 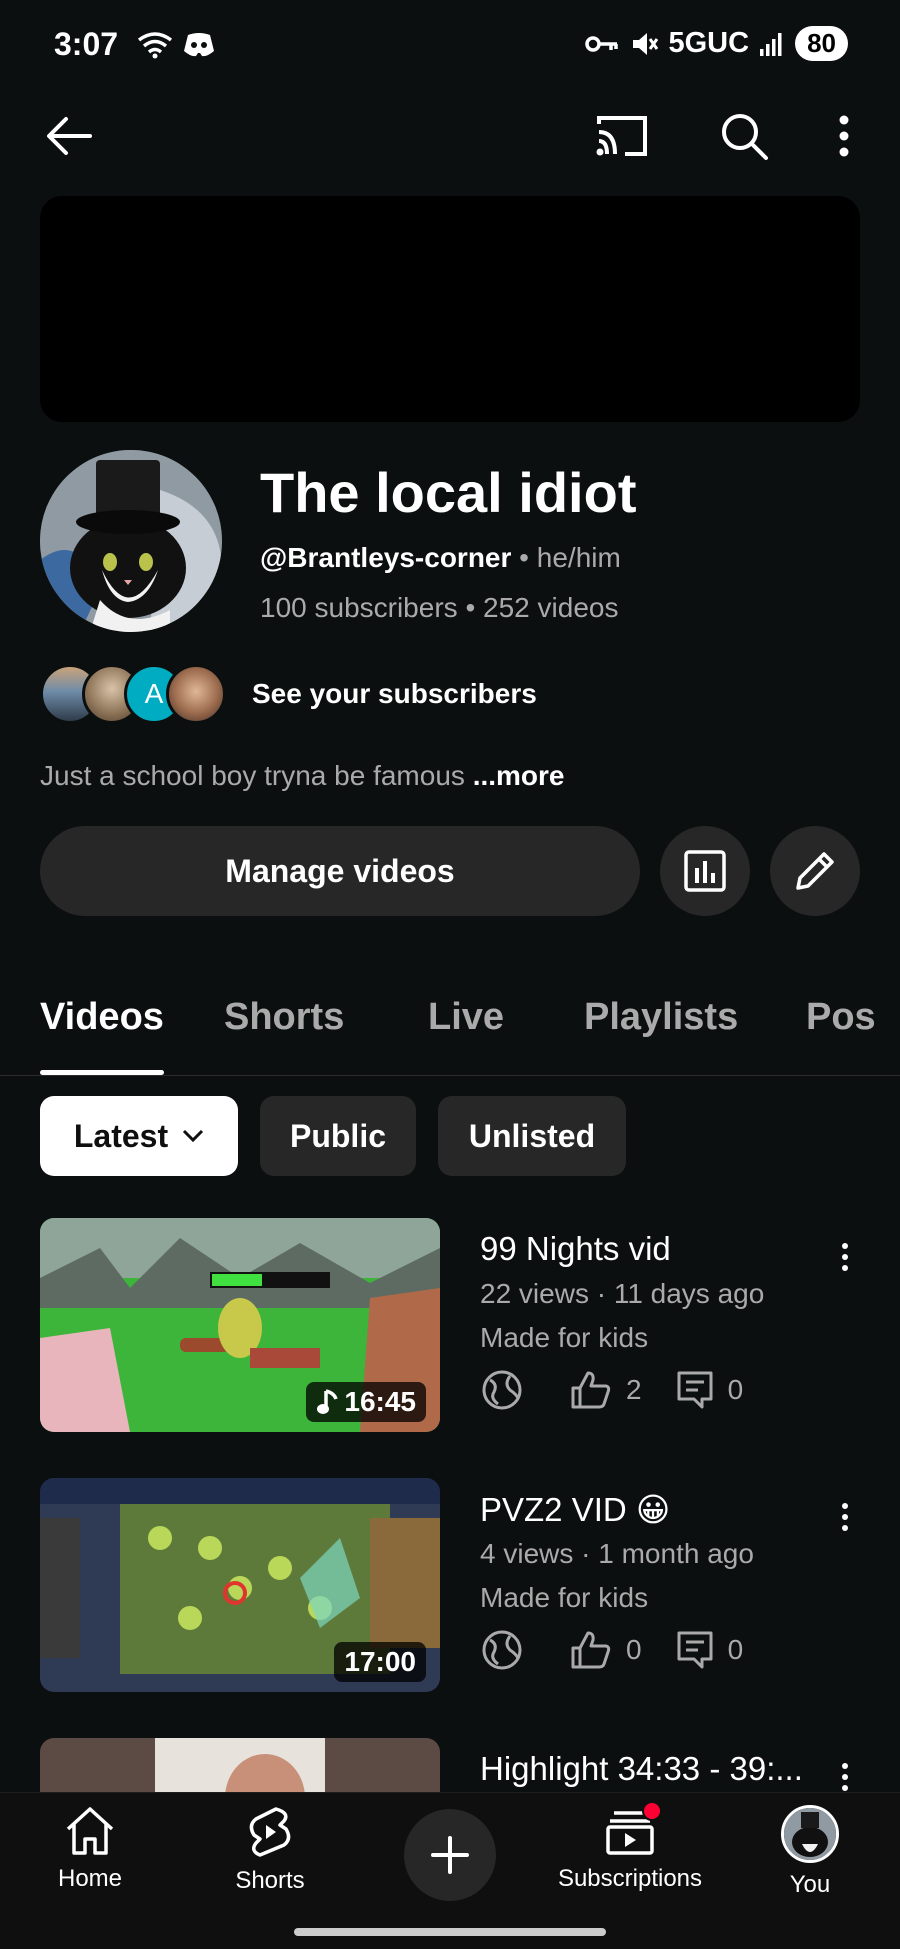 I want to click on create-button, so click(x=450, y=1855).